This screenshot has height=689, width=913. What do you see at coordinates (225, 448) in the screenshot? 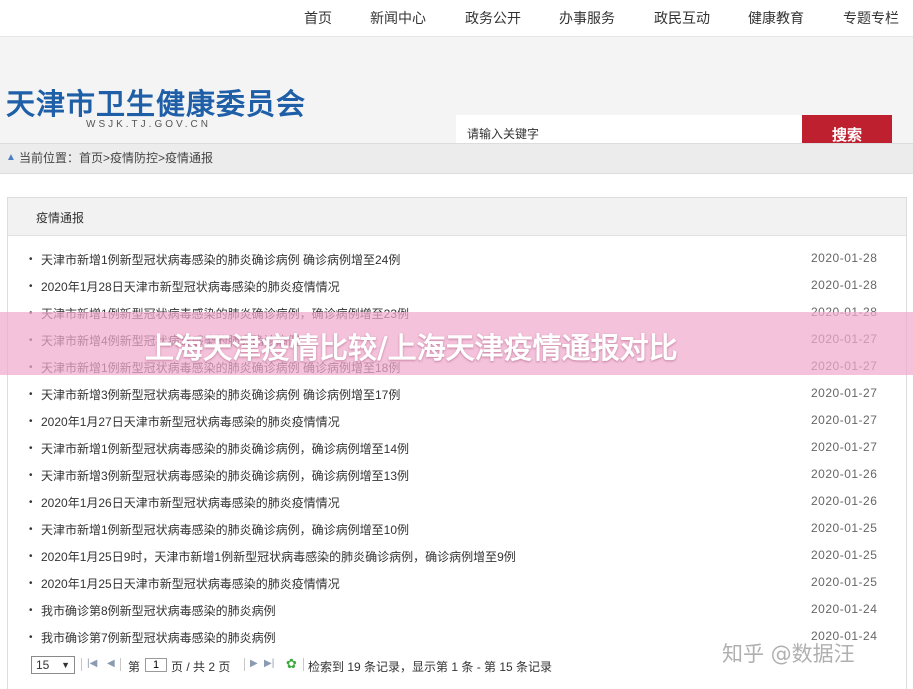
I see `bulletin-link: 天津市新增1例新型冠状病毒感染的肺炎确诊病例，确诊病例增至14例` at bounding box center [225, 448].